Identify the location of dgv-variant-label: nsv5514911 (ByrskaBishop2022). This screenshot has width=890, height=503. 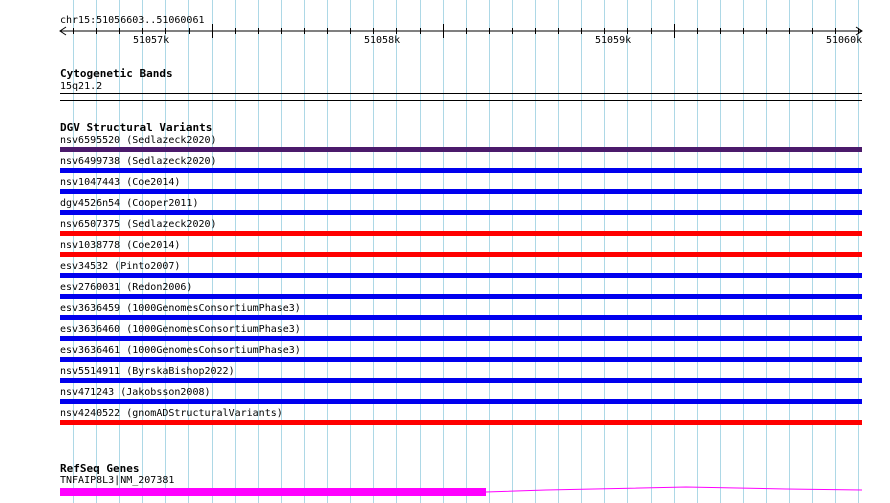
(147, 371).